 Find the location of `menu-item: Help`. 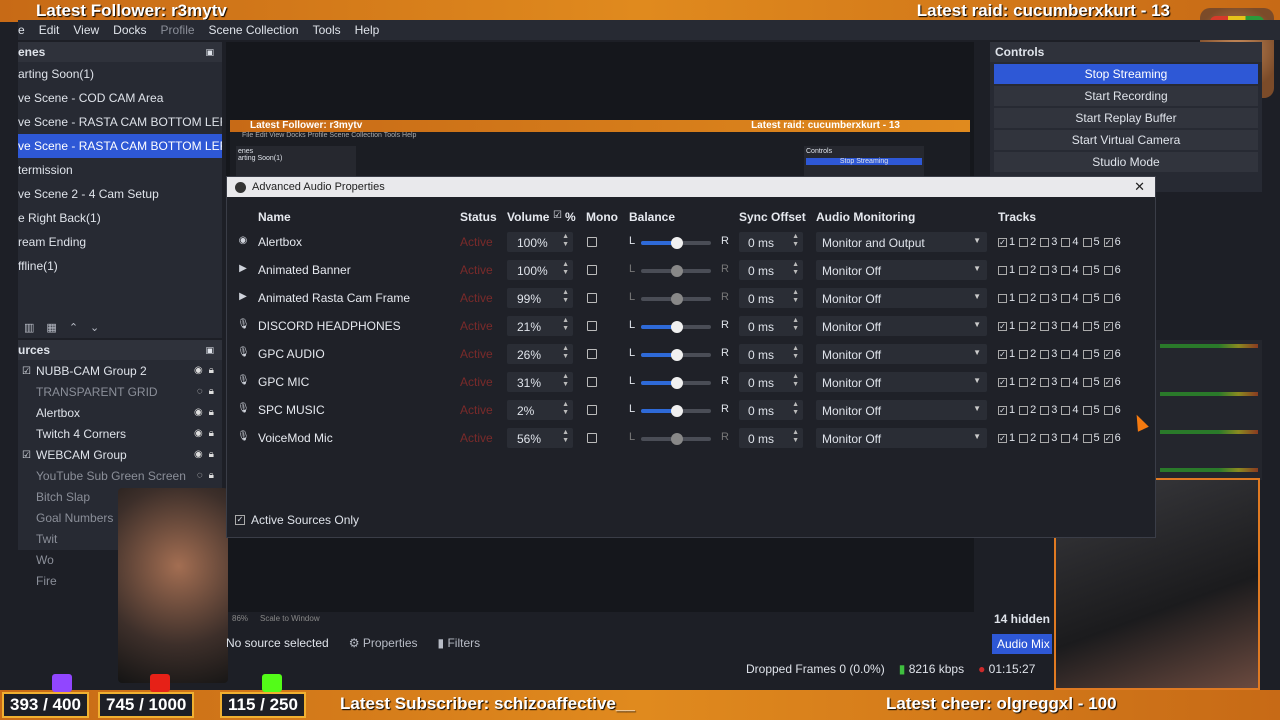

menu-item: Help is located at coordinates (367, 30).